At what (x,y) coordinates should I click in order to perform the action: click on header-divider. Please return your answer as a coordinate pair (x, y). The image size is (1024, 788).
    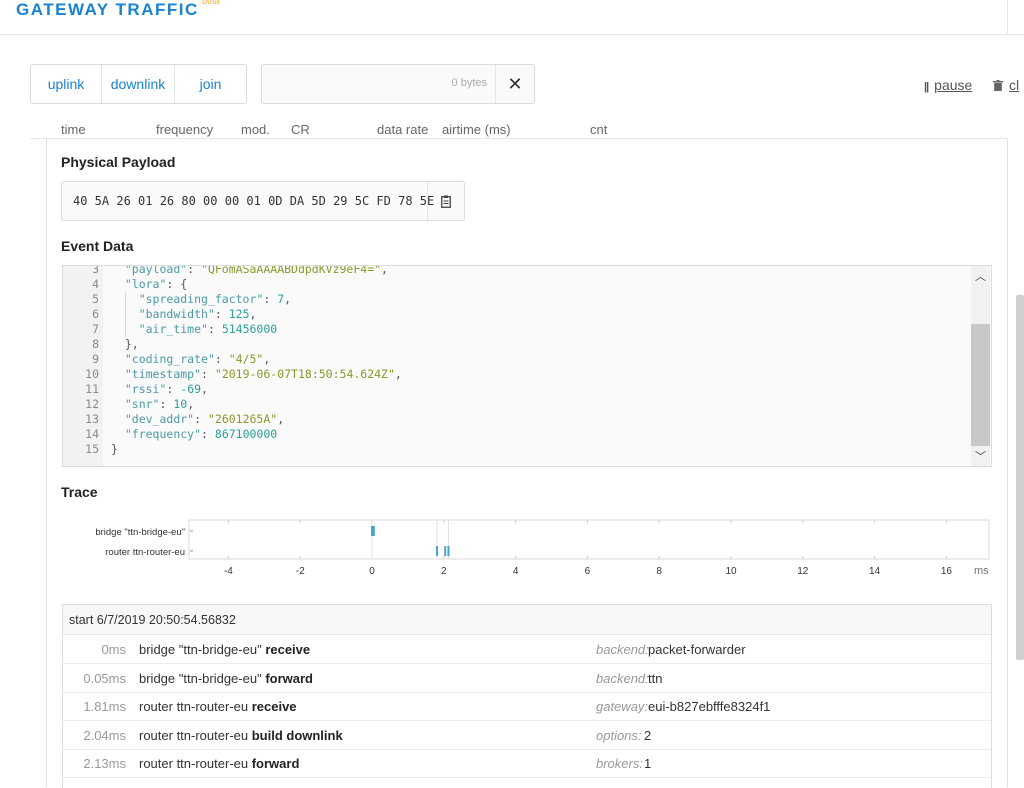
    Looking at the image, I should click on (512, 34).